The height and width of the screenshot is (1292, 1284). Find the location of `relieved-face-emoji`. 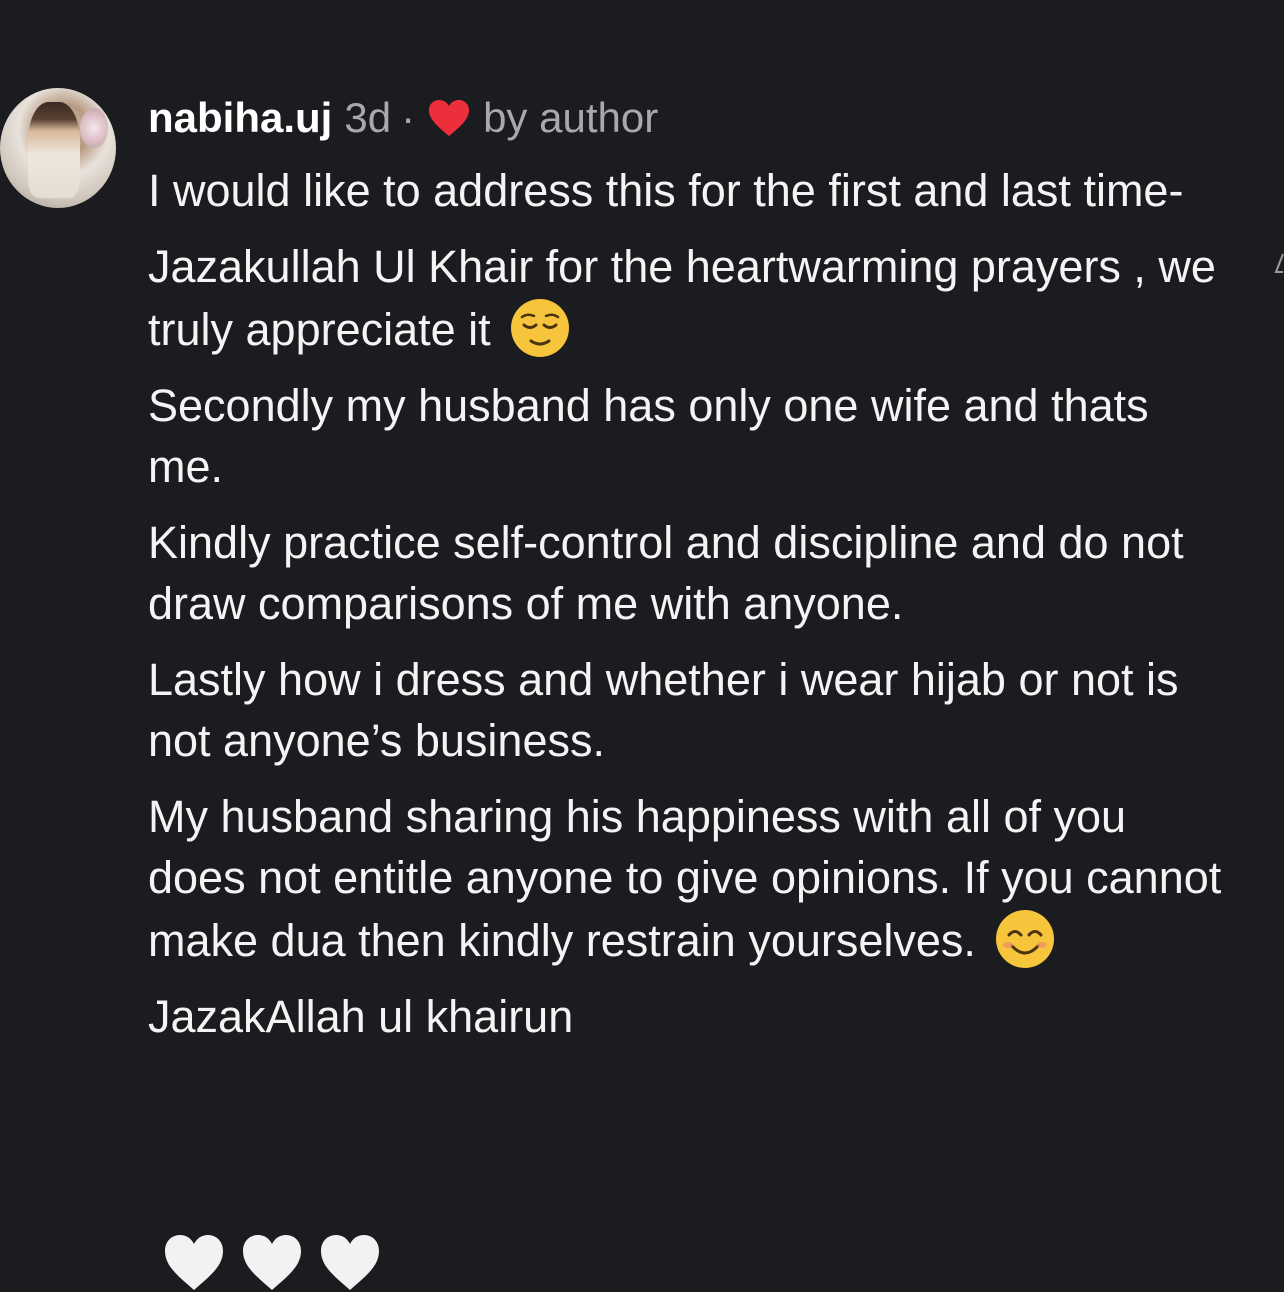

relieved-face-emoji is located at coordinates (540, 328).